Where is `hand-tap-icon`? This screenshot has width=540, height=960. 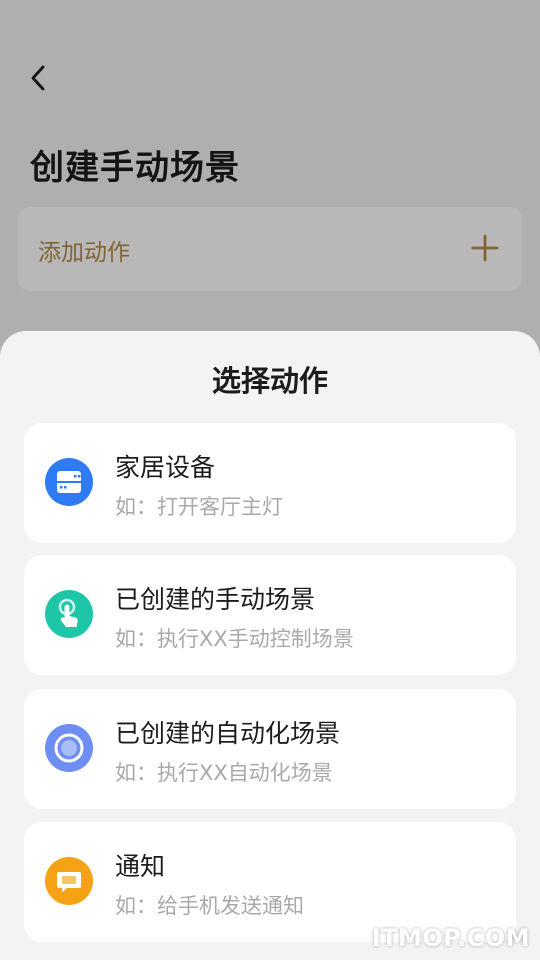
hand-tap-icon is located at coordinates (69, 614).